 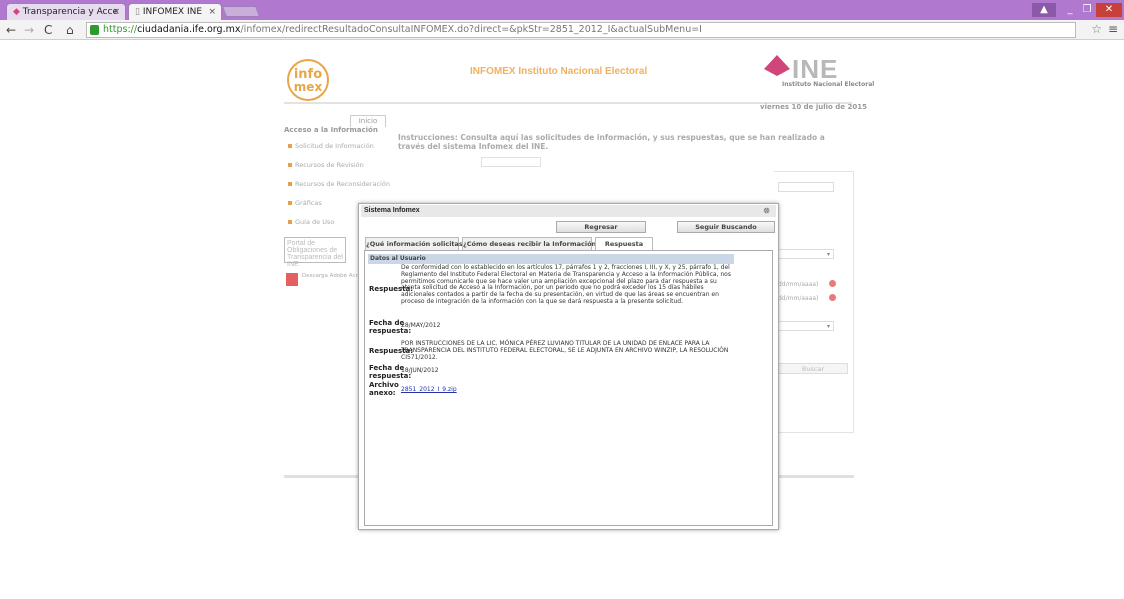 I want to click on infomex-logo: info mex, so click(x=308, y=80).